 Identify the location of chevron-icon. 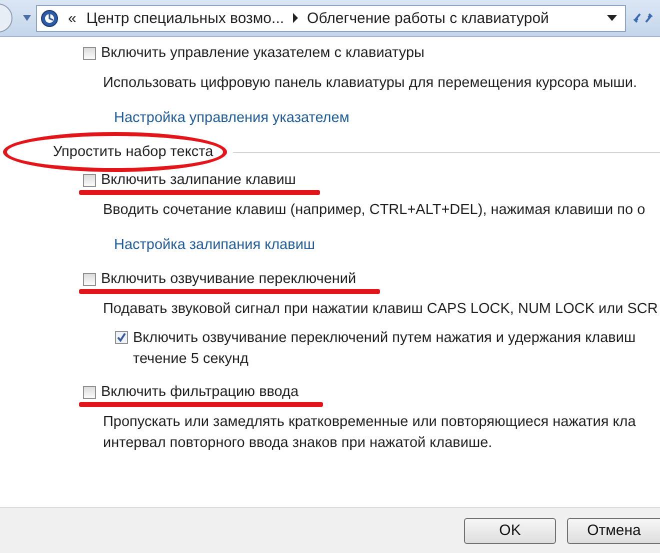
(296, 18).